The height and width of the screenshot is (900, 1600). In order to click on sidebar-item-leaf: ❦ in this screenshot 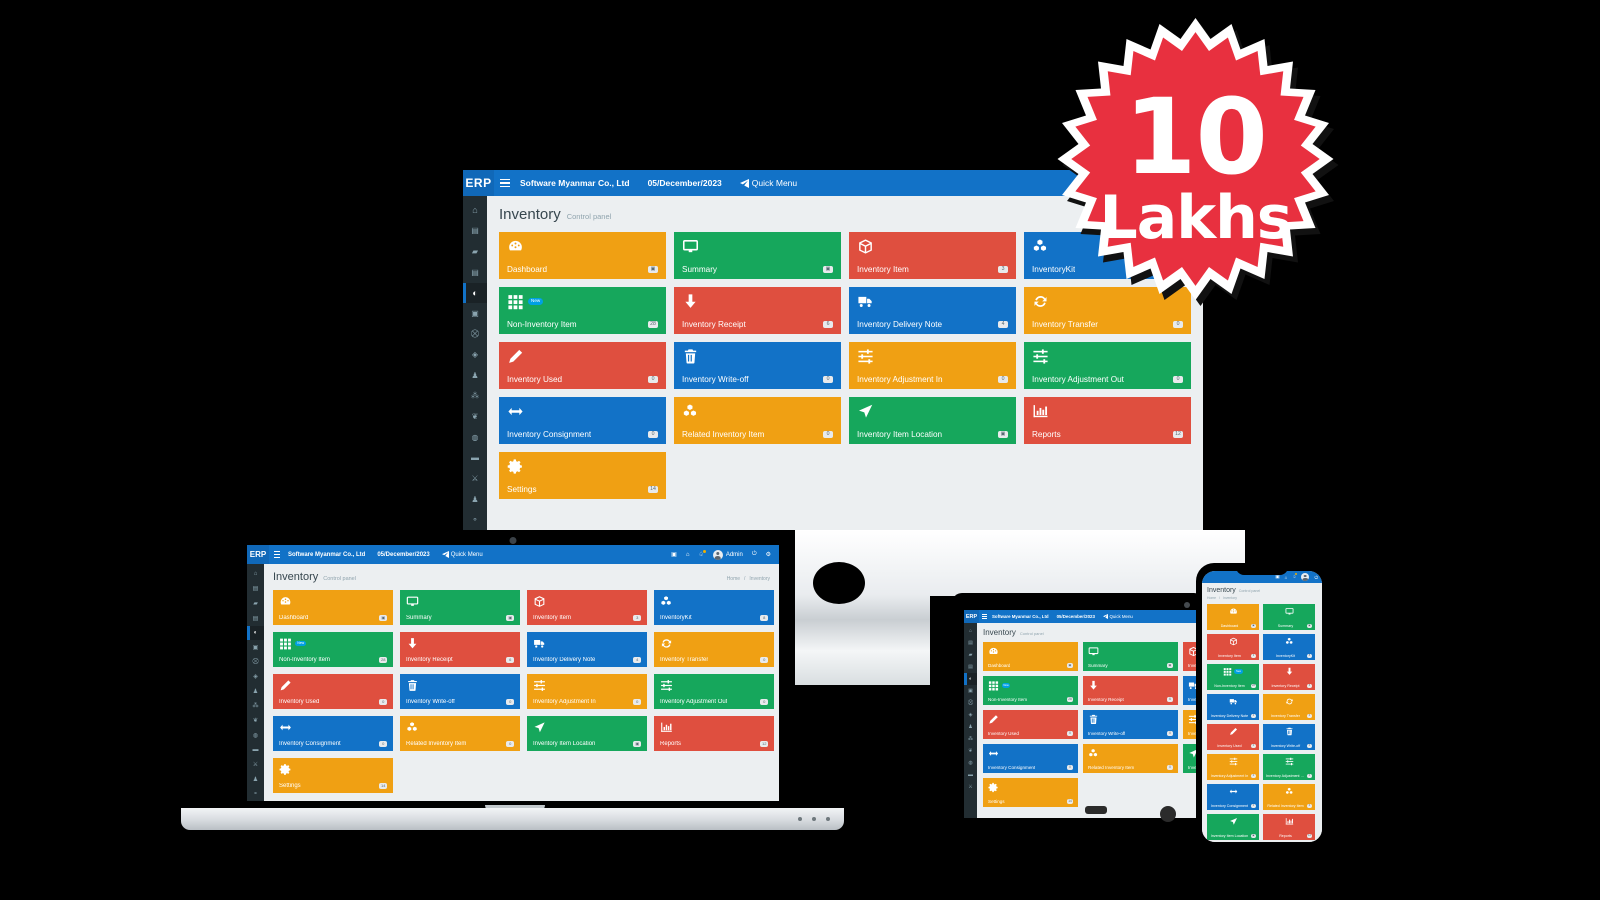, I will do `click(475, 416)`.